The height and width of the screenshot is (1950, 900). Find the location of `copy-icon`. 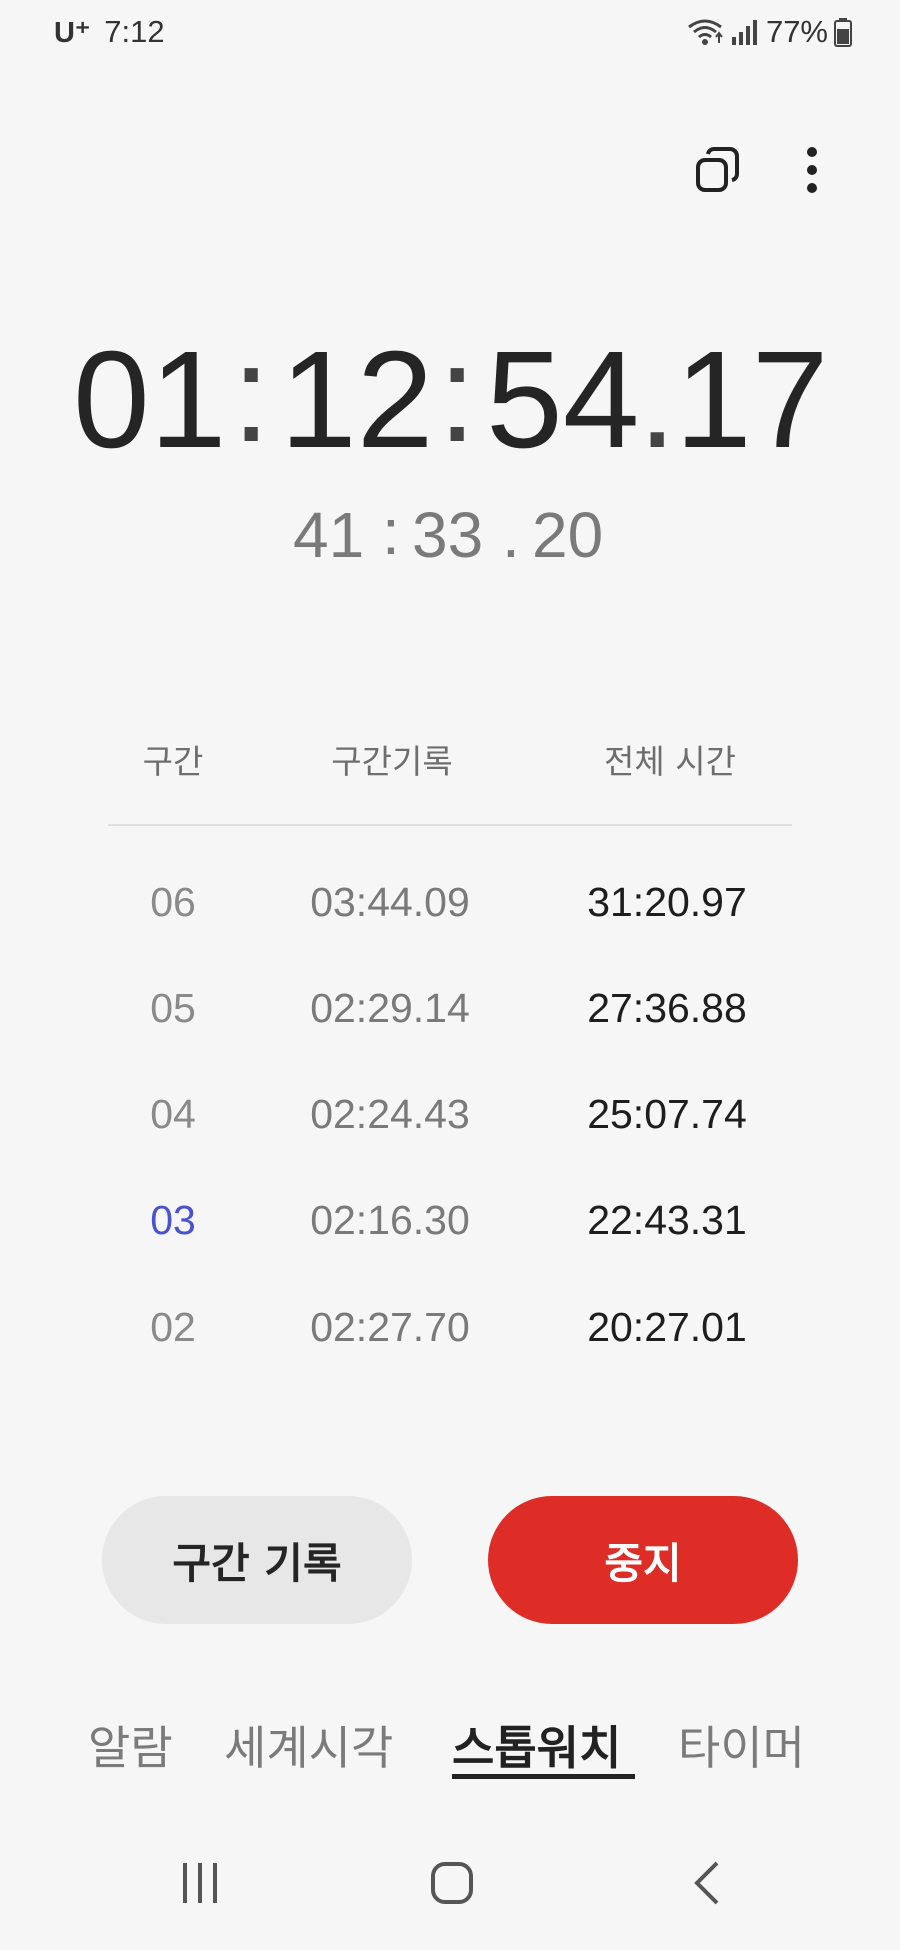

copy-icon is located at coordinates (717, 172).